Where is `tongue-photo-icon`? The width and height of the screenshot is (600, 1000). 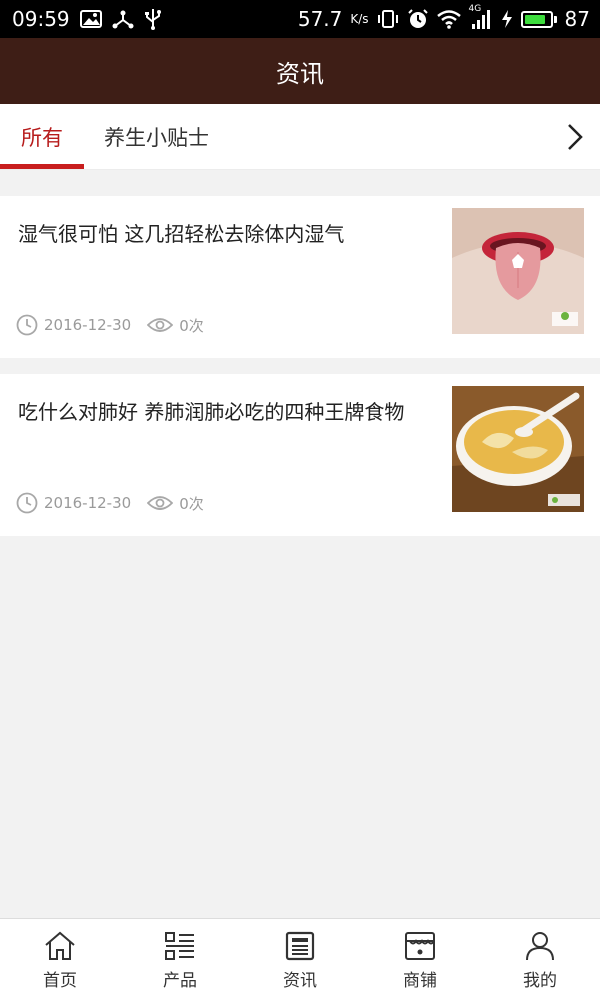
tongue-photo-icon is located at coordinates (518, 271).